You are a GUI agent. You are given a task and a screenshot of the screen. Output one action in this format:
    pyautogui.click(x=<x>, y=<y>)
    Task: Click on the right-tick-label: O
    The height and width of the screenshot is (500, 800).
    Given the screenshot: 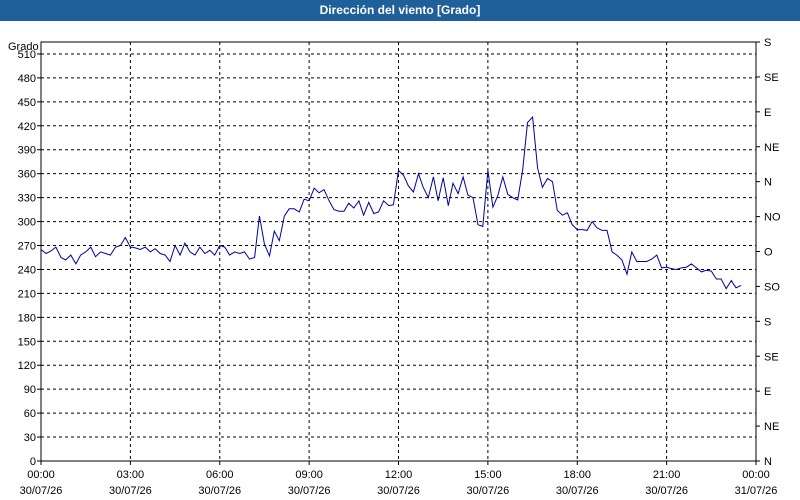 What is the action you would take?
    pyautogui.click(x=768, y=253)
    